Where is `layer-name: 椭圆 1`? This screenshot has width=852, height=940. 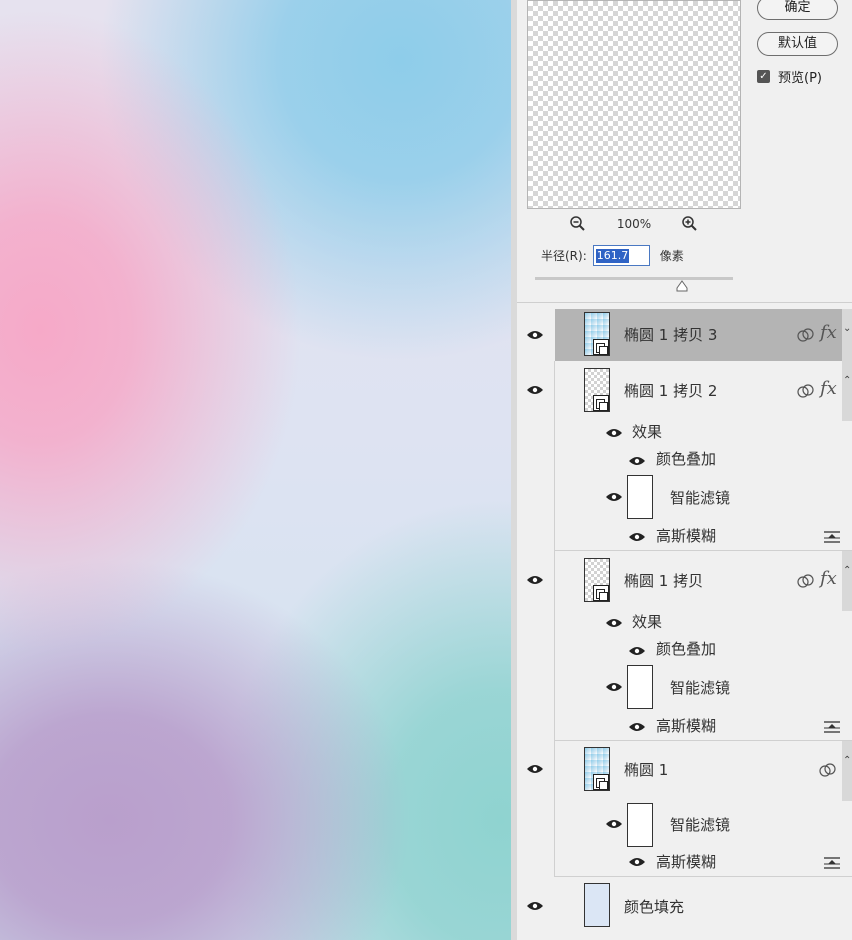
layer-name: 椭圆 1 is located at coordinates (646, 769).